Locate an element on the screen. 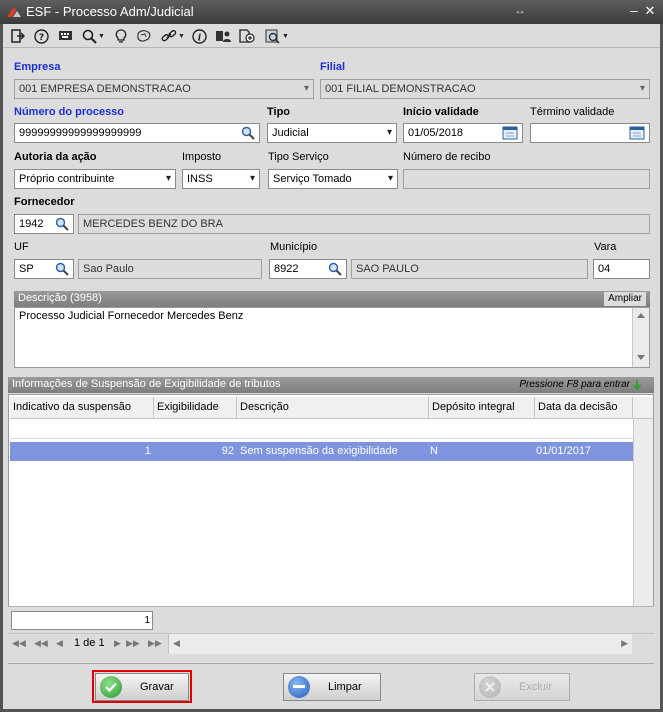  tipo-select: Judicial is located at coordinates (332, 133).